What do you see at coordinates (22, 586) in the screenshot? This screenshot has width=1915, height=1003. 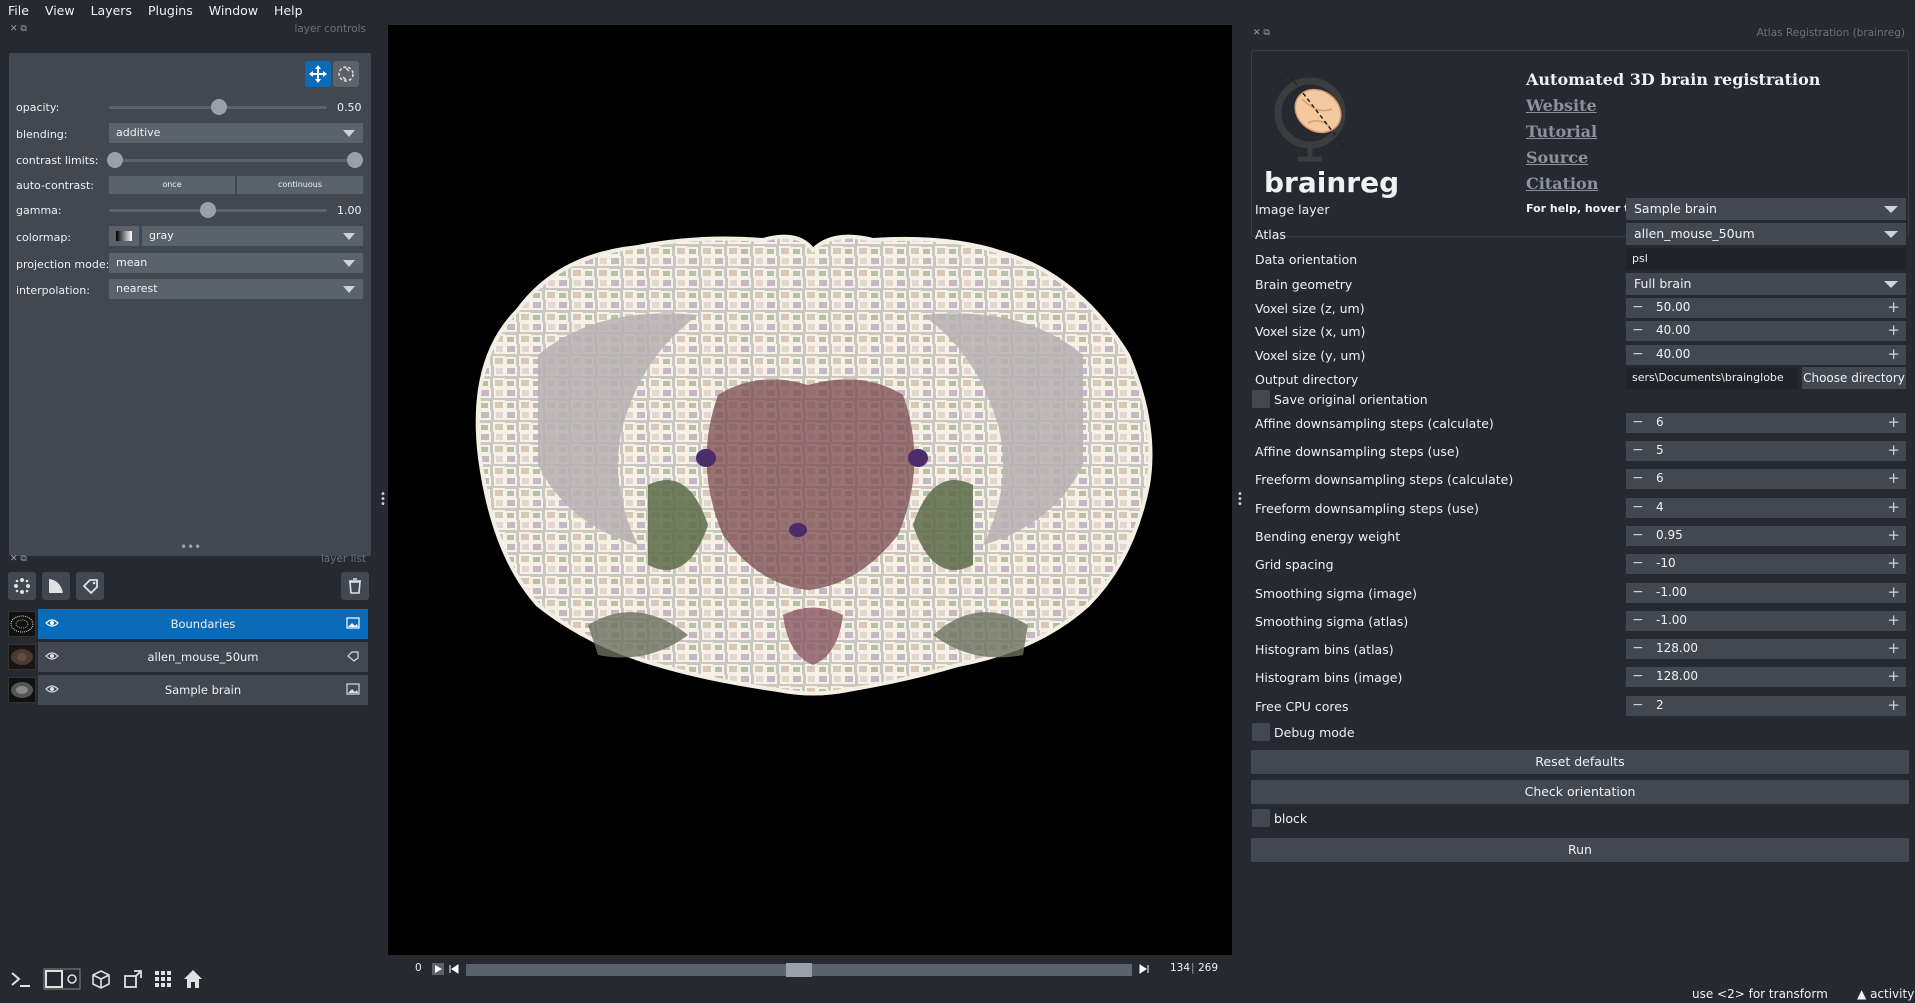 I see `new-points-layer-button` at bounding box center [22, 586].